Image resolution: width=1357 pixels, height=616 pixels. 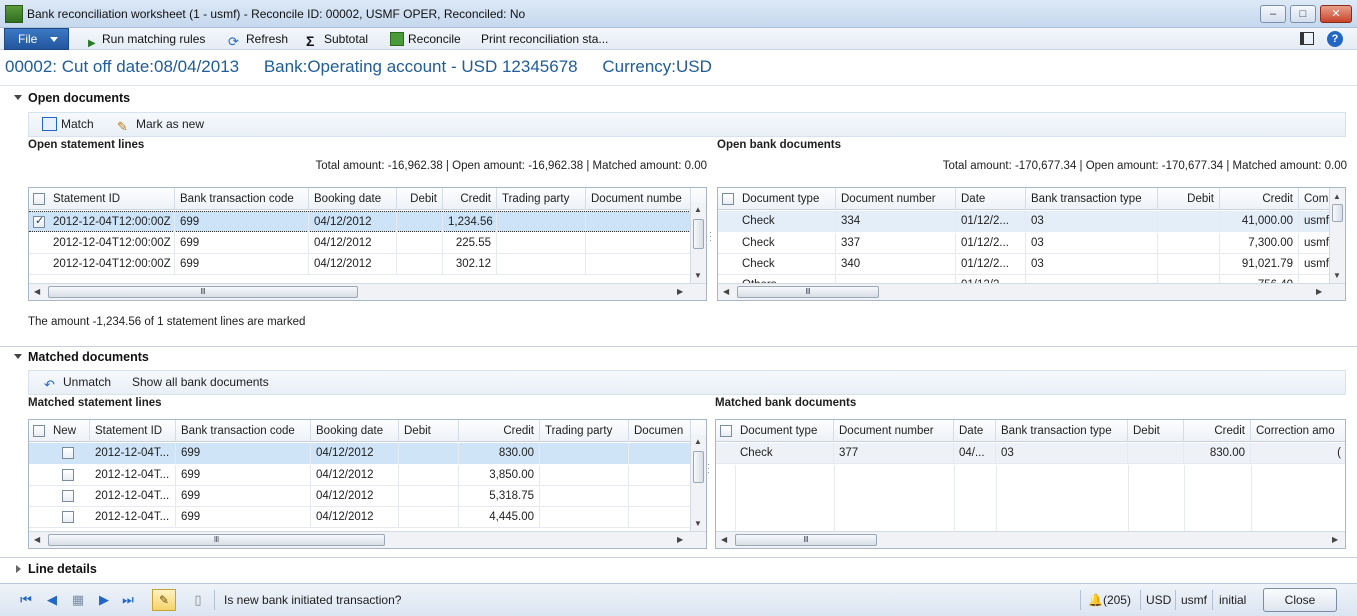 I want to click on column-header: Bank transaction type, so click(x=1062, y=431).